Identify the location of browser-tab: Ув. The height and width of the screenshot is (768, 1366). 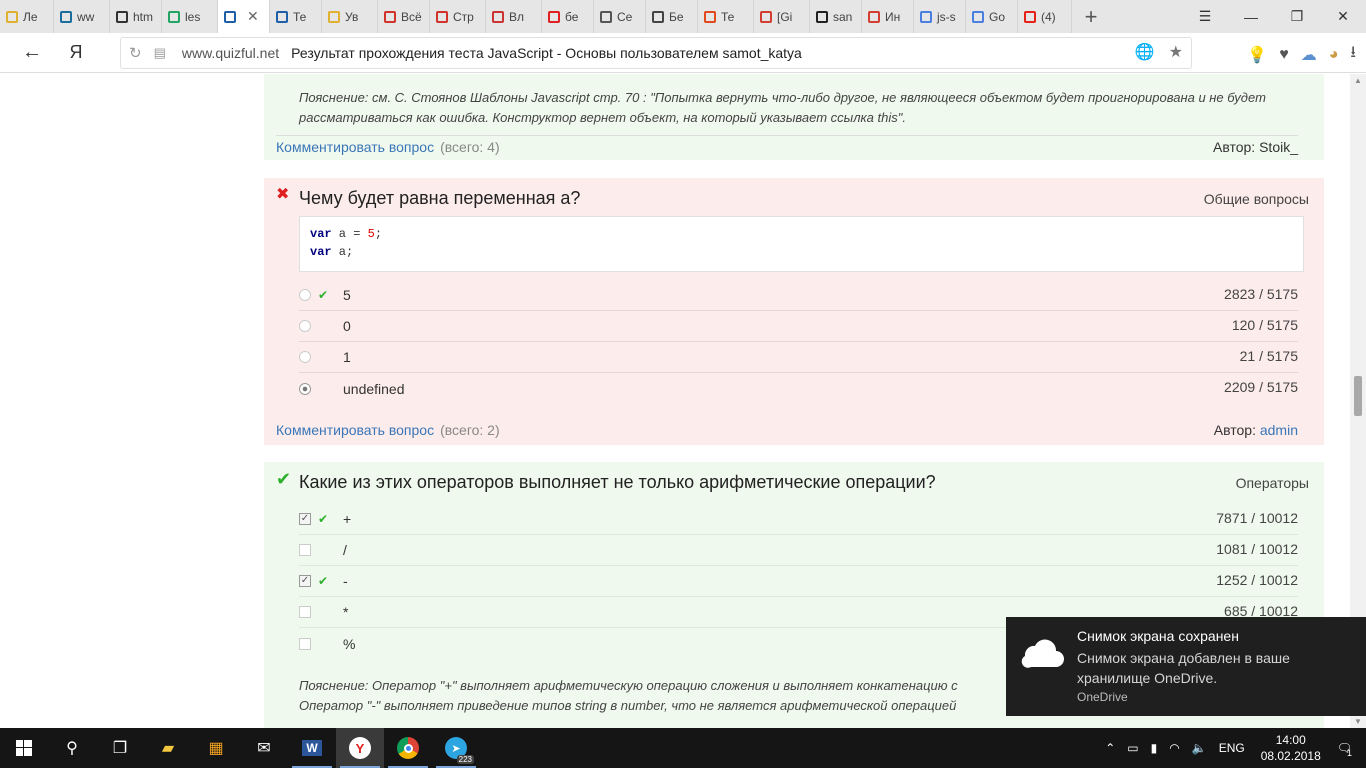
(350, 16).